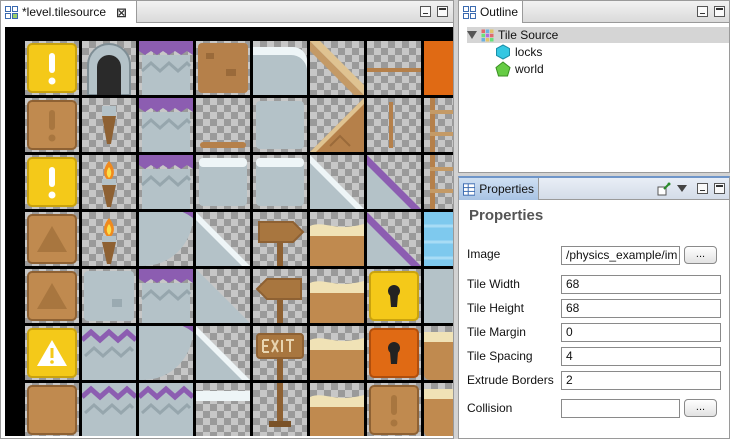 The width and height of the screenshot is (730, 439). Describe the element at coordinates (394, 353) in the screenshot. I see `tile-orange-lock-block` at that location.